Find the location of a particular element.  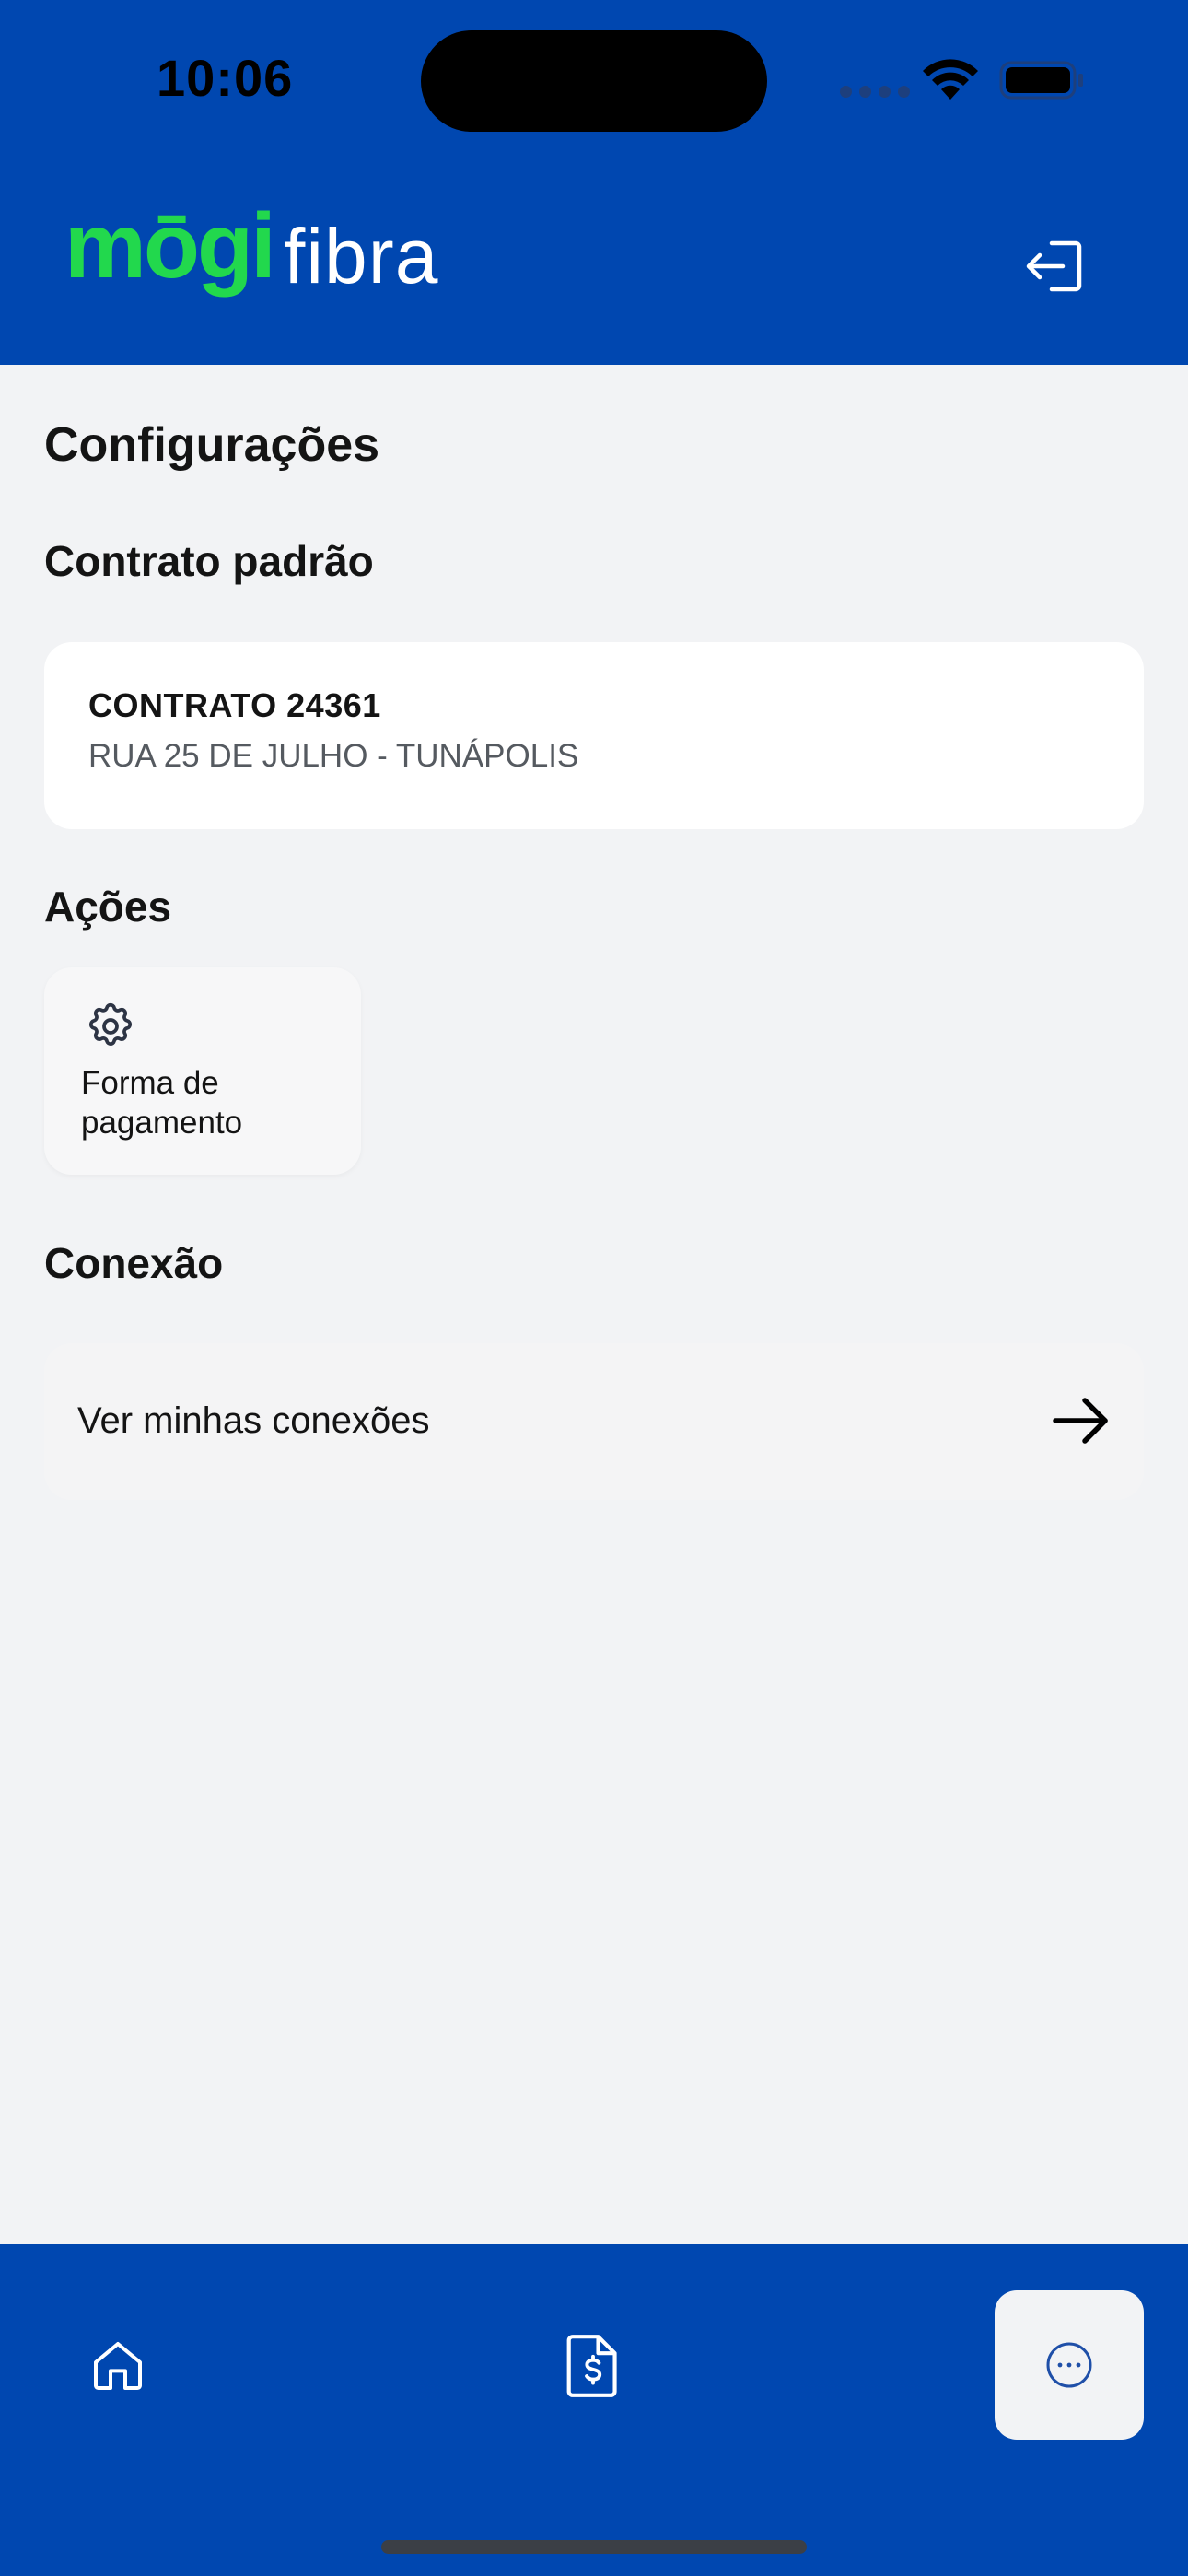

view-connections-link: Ver minhas conexões is located at coordinates (594, 1421).